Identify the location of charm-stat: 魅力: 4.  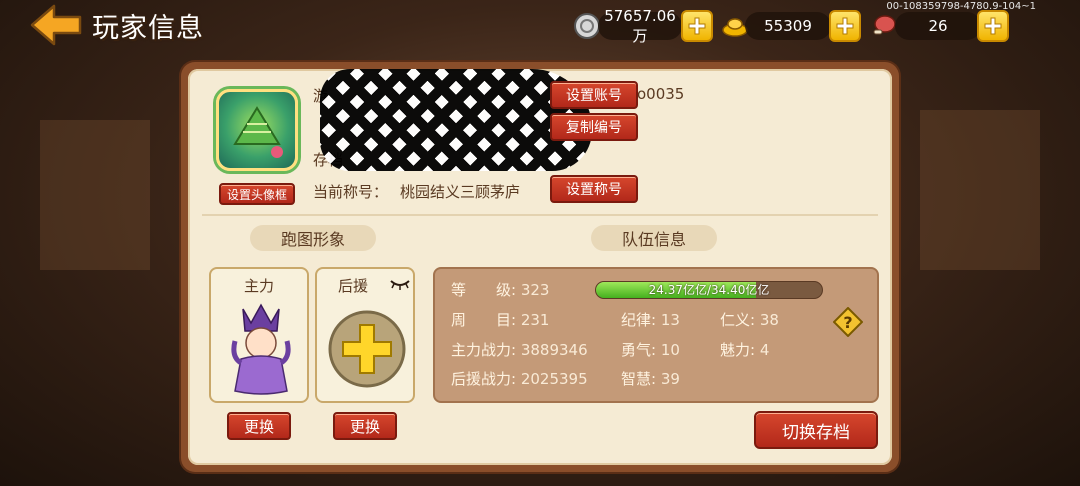
(744, 349).